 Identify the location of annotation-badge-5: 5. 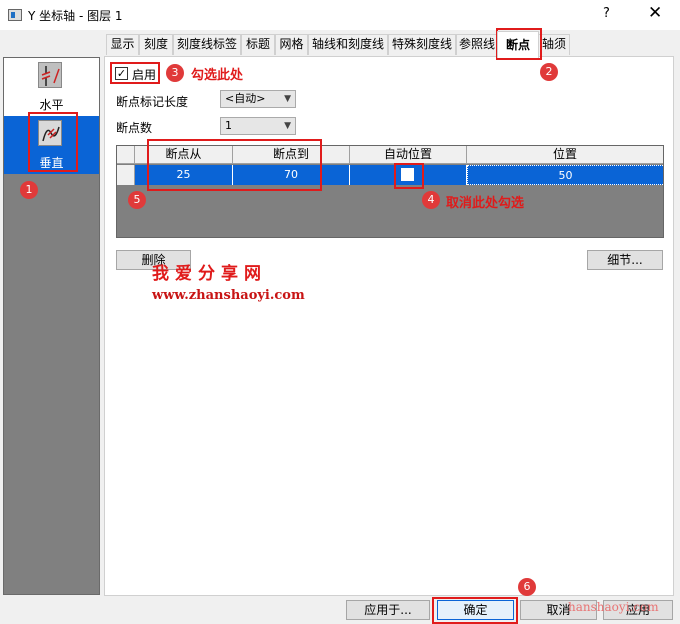
(137, 200).